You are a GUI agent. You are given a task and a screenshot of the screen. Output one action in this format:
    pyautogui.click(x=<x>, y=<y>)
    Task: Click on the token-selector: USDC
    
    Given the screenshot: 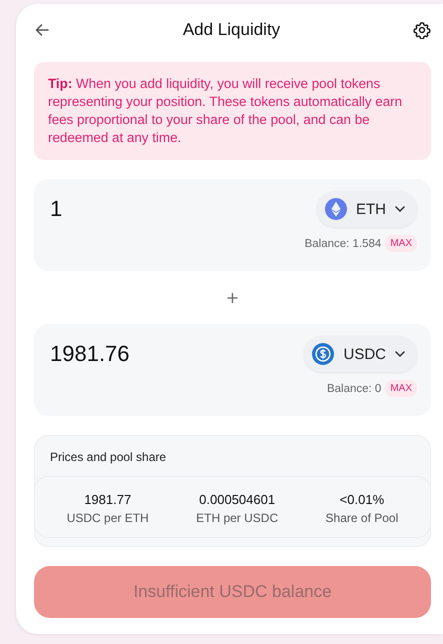 What is the action you would take?
    pyautogui.click(x=360, y=354)
    